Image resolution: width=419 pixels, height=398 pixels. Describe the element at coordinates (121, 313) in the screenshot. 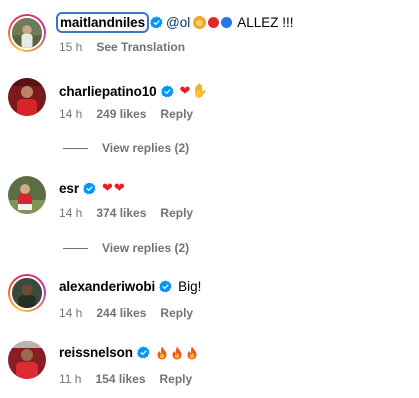

I see `like-count: 244 likes` at that location.